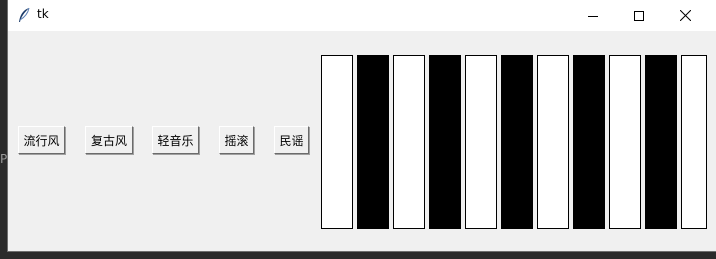  I want to click on folk-style-button: 民谣, so click(291, 140).